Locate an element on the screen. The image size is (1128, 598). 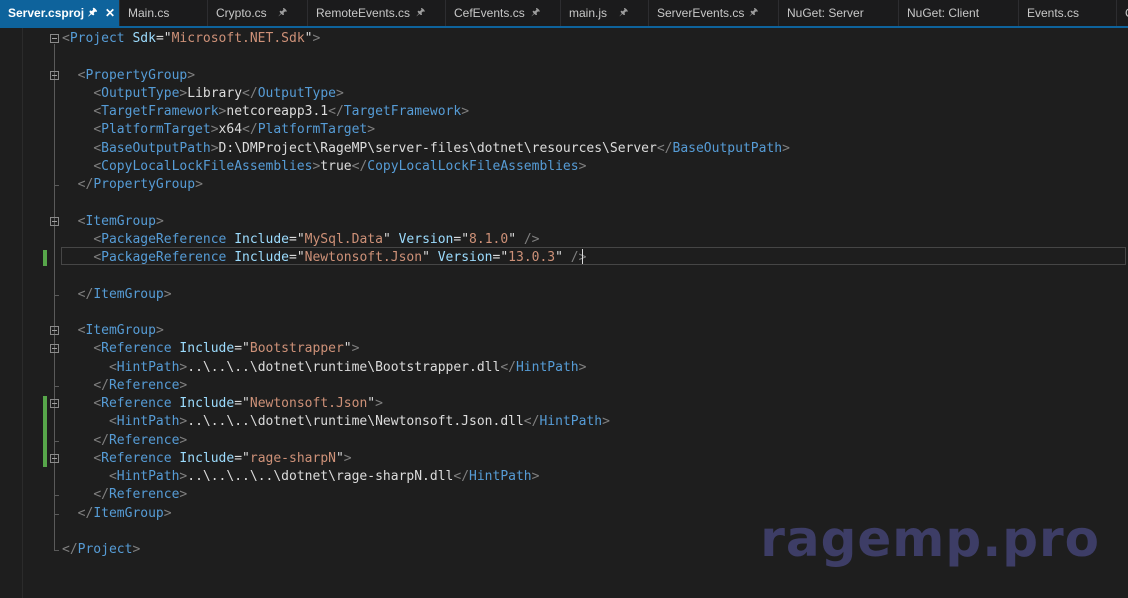
code-line: <OutputType>Library</OutputType> is located at coordinates (203, 94).